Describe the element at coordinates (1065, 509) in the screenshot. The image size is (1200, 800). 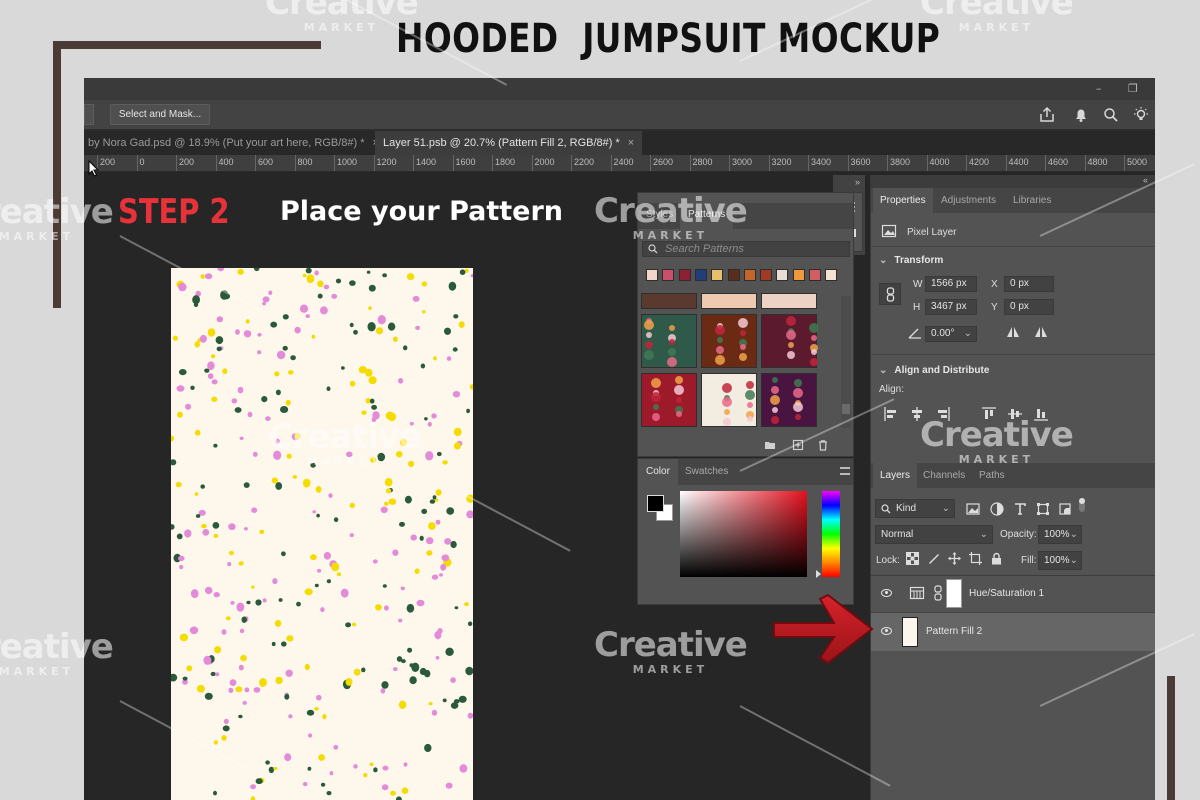
I see `filter-smart-object-icon` at that location.